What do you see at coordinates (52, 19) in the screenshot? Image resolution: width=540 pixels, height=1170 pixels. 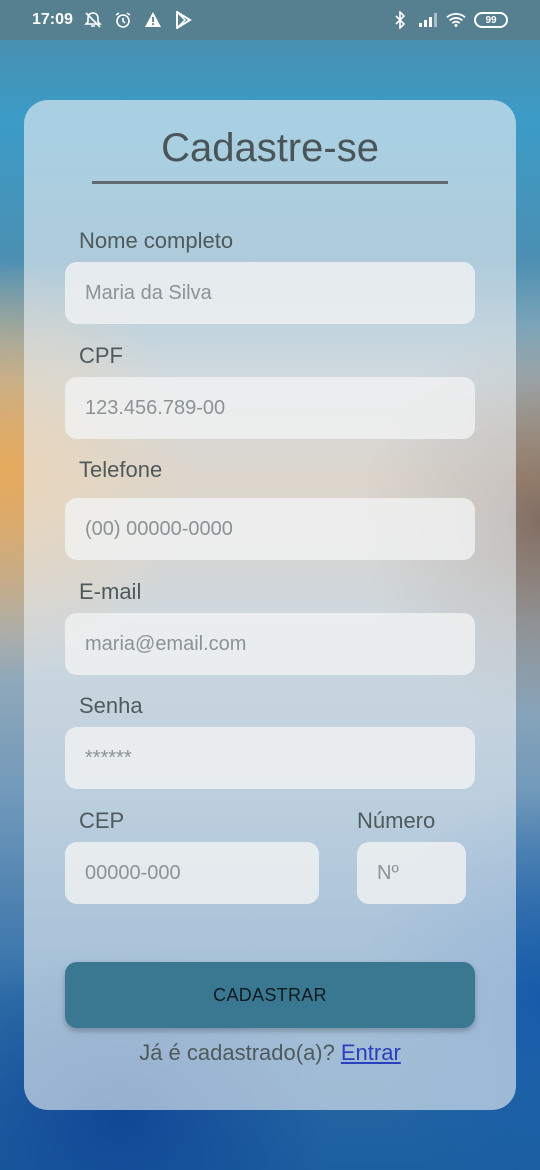 I see `status-time: 17:09` at bounding box center [52, 19].